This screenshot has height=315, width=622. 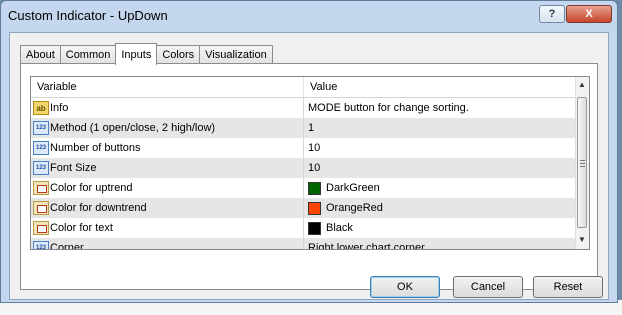 What do you see at coordinates (582, 239) in the screenshot?
I see `scroll-down-arrow-icon: ▼` at bounding box center [582, 239].